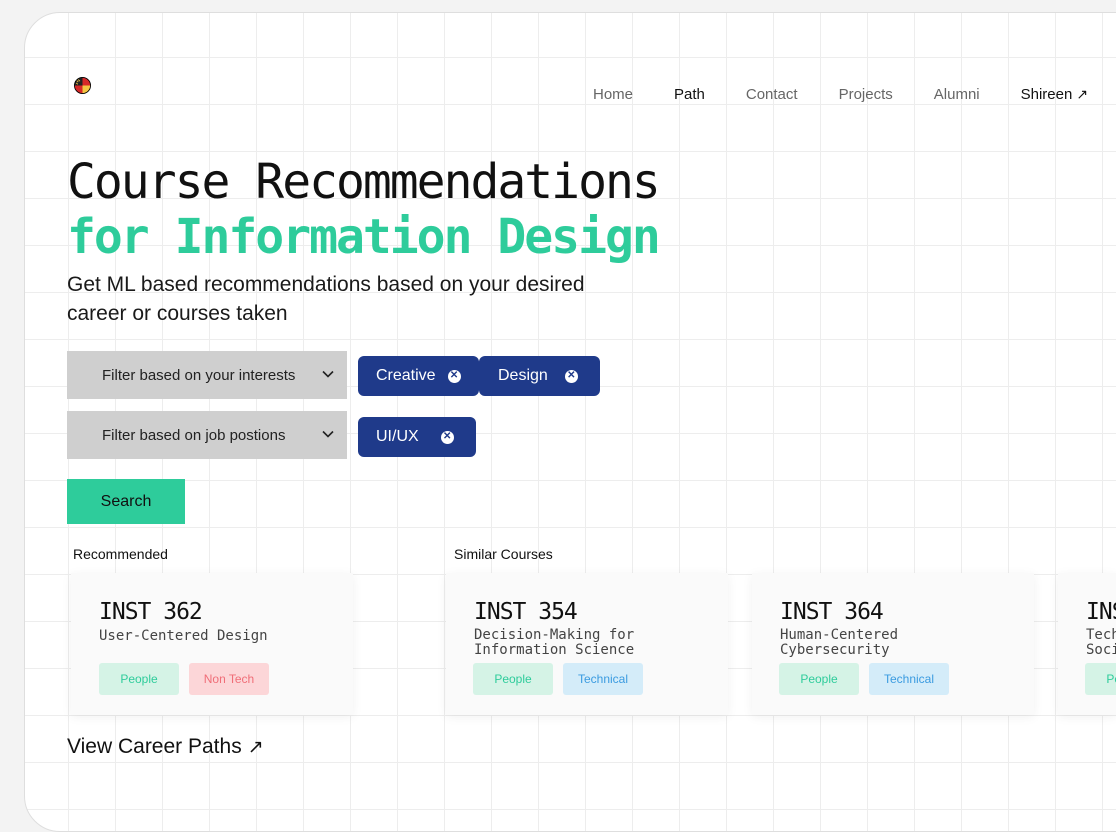 The width and height of the screenshot is (1116, 832). Describe the element at coordinates (364, 182) in the screenshot. I see `page-title: Course Recommendations` at that location.